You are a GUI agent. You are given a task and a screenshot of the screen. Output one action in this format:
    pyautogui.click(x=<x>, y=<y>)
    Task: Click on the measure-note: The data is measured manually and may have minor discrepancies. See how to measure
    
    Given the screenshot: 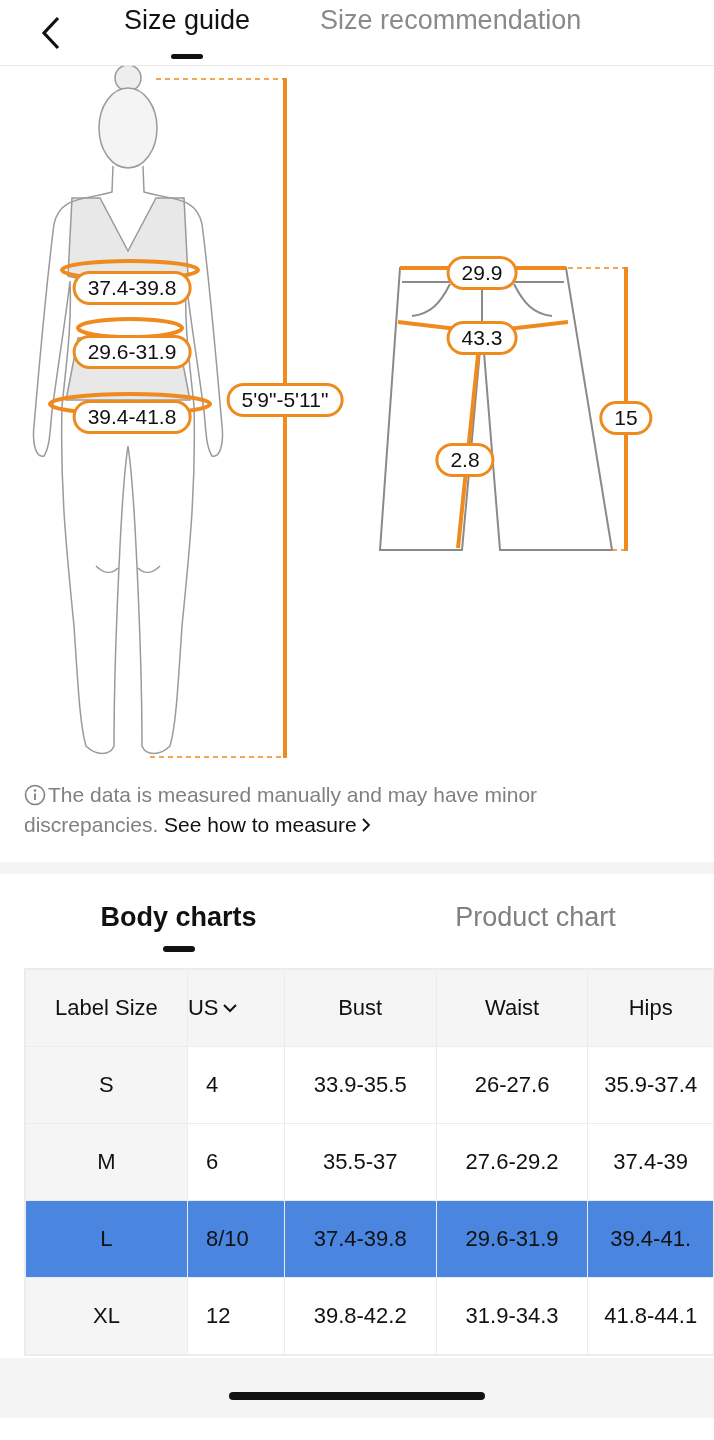 What is the action you would take?
    pyautogui.click(x=281, y=810)
    